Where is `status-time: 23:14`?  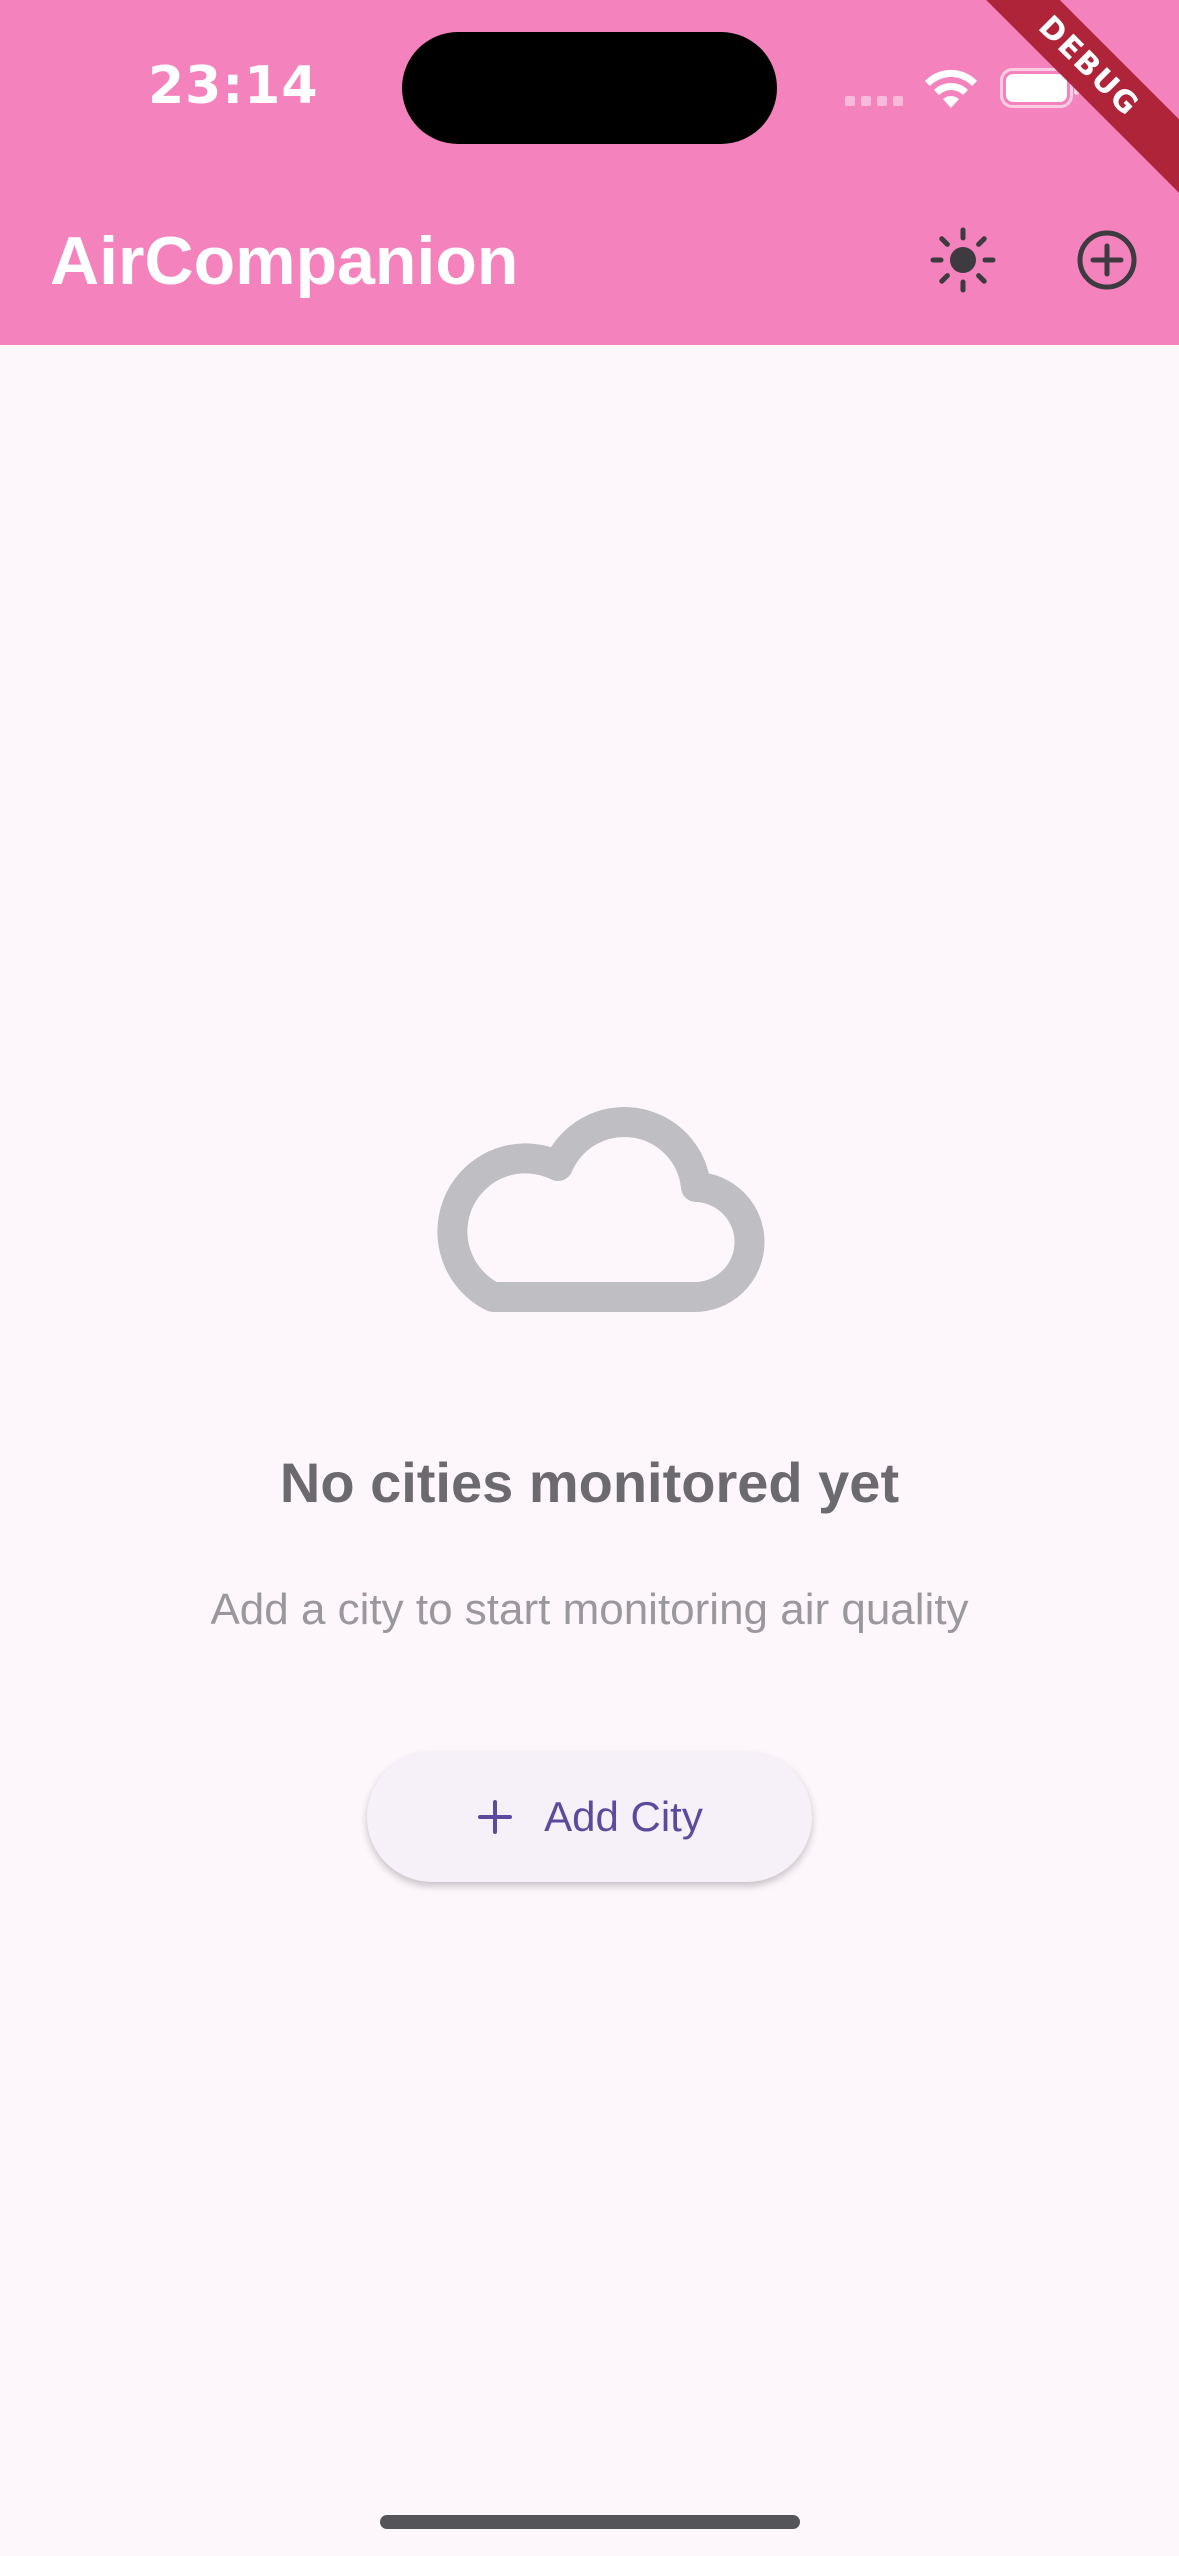 status-time: 23:14 is located at coordinates (233, 86).